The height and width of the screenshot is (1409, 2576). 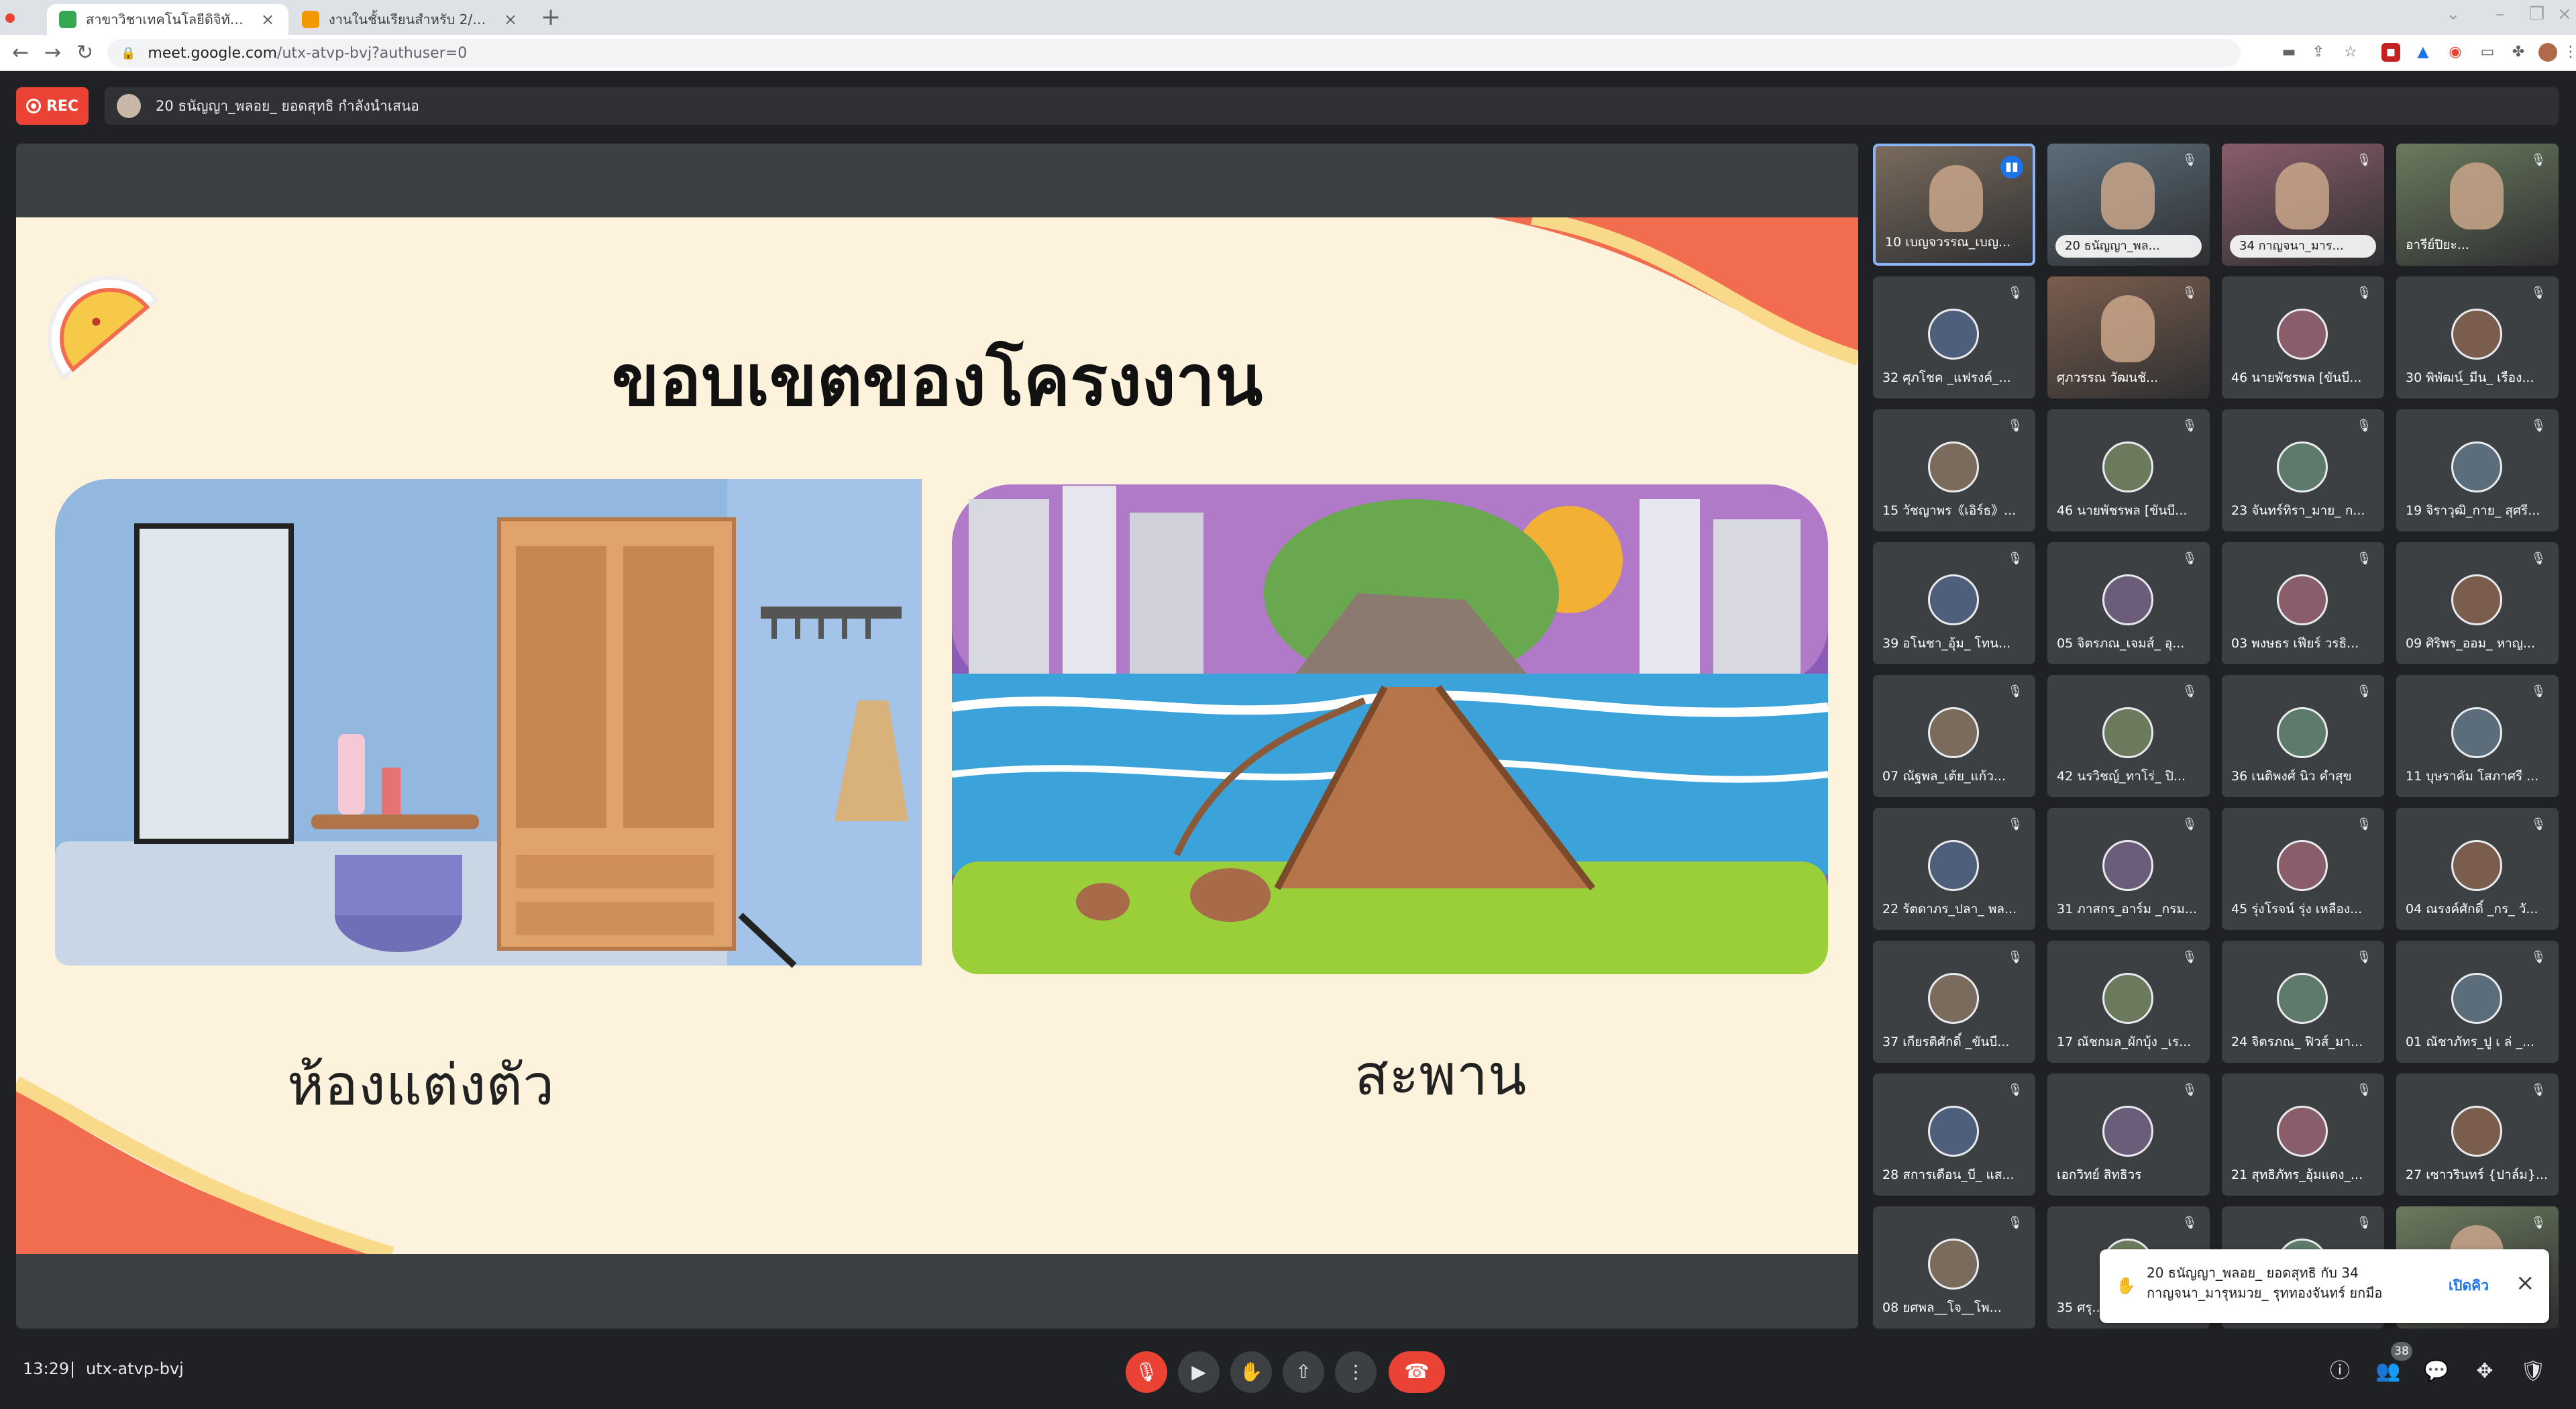 What do you see at coordinates (2568, 52) in the screenshot?
I see `menu-icon: ⋮` at bounding box center [2568, 52].